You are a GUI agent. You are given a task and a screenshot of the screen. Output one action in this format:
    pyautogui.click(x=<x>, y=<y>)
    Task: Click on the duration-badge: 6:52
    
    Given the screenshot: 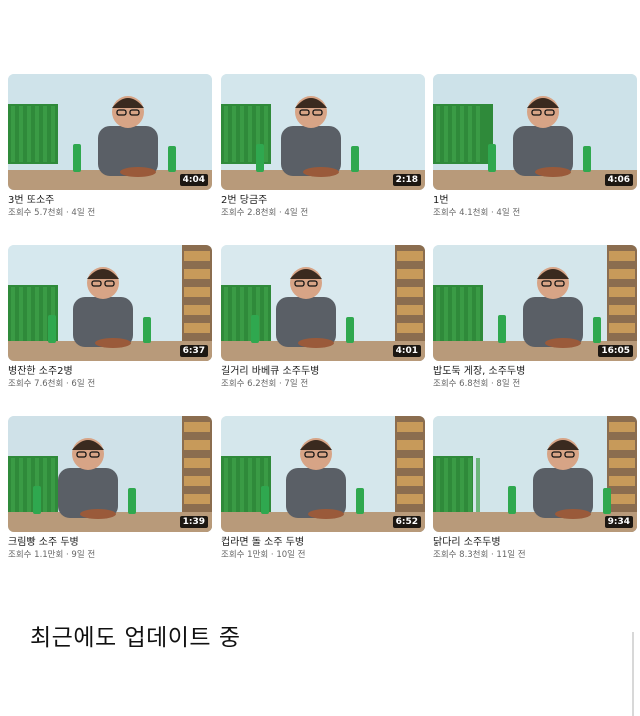 What is the action you would take?
    pyautogui.click(x=406, y=522)
    